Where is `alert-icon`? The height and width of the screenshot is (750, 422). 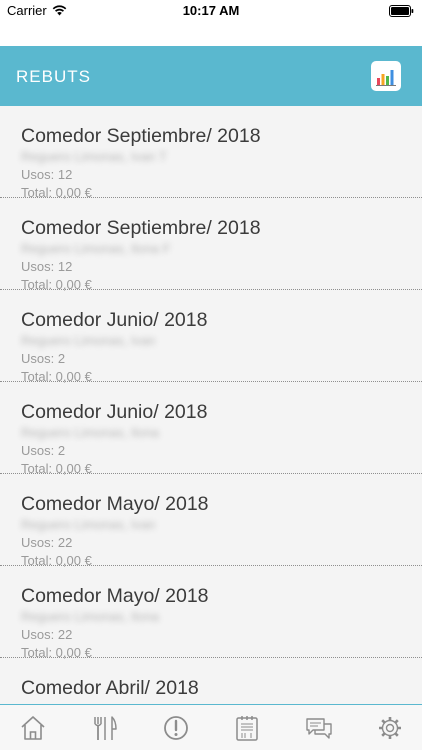 alert-icon is located at coordinates (176, 728).